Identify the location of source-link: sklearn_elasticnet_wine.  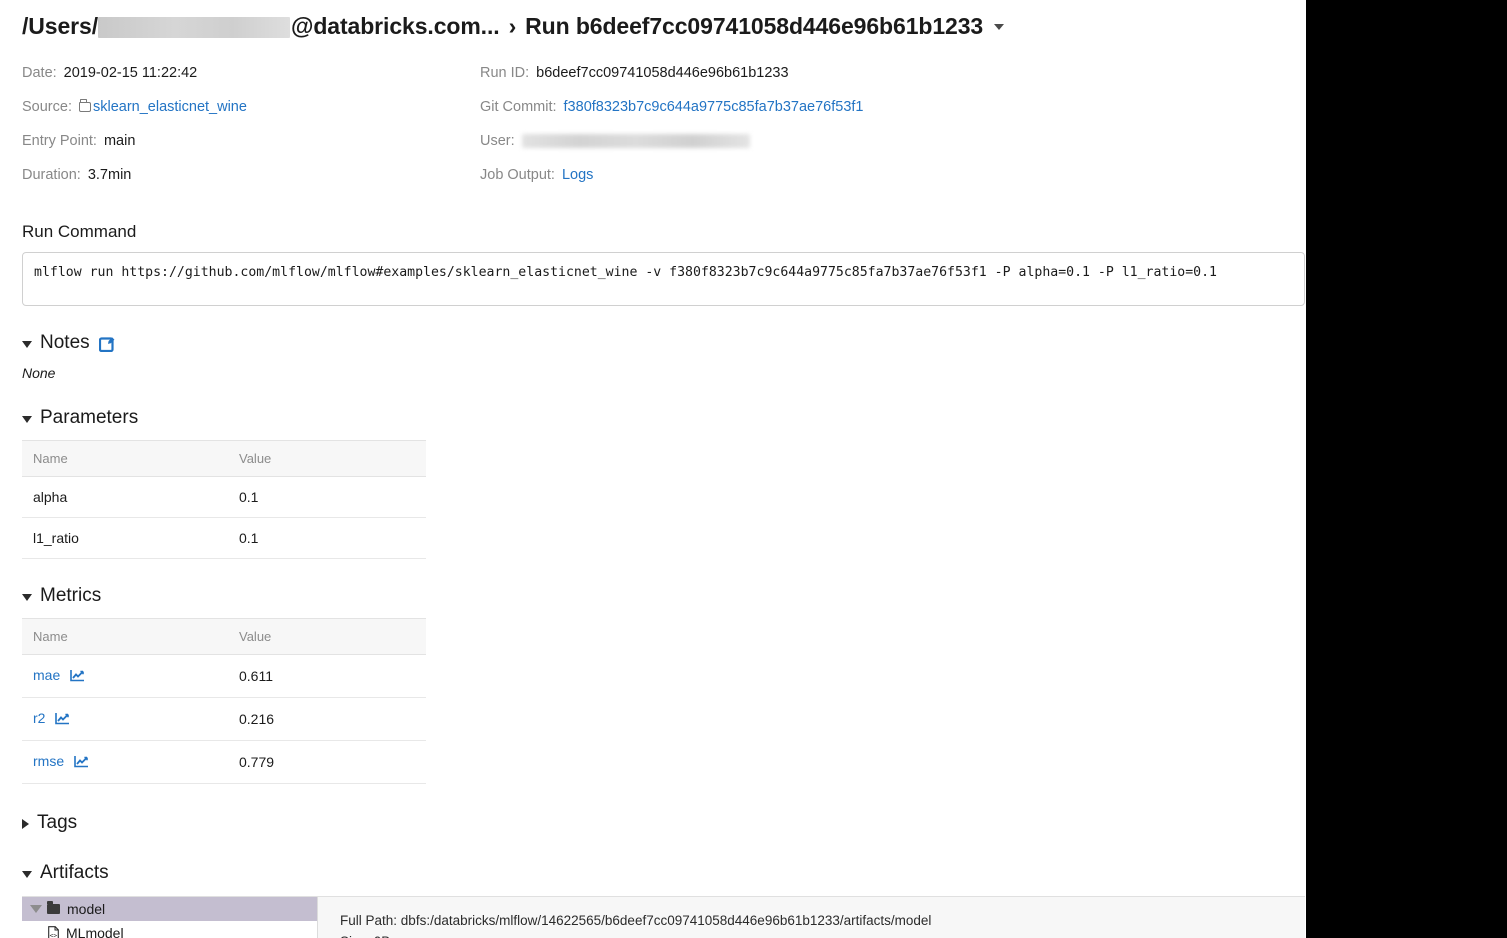
(170, 107).